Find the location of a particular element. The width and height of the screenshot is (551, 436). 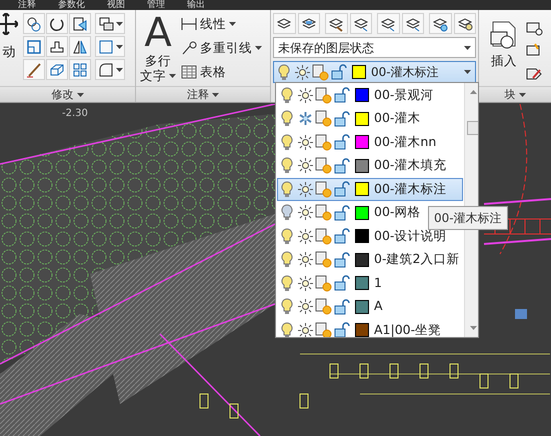

layer-item: A is located at coordinates (370, 307).